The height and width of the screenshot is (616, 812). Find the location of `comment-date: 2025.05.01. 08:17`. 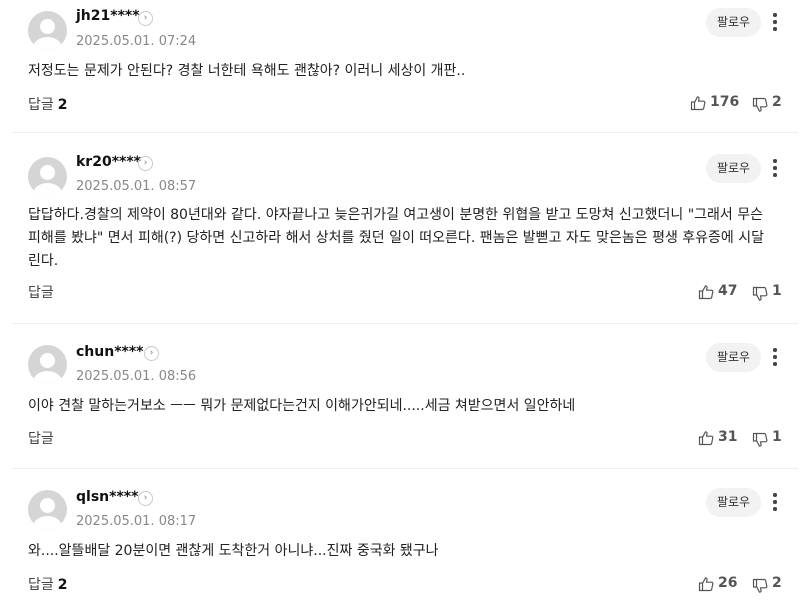

comment-date: 2025.05.01. 08:17 is located at coordinates (136, 521).